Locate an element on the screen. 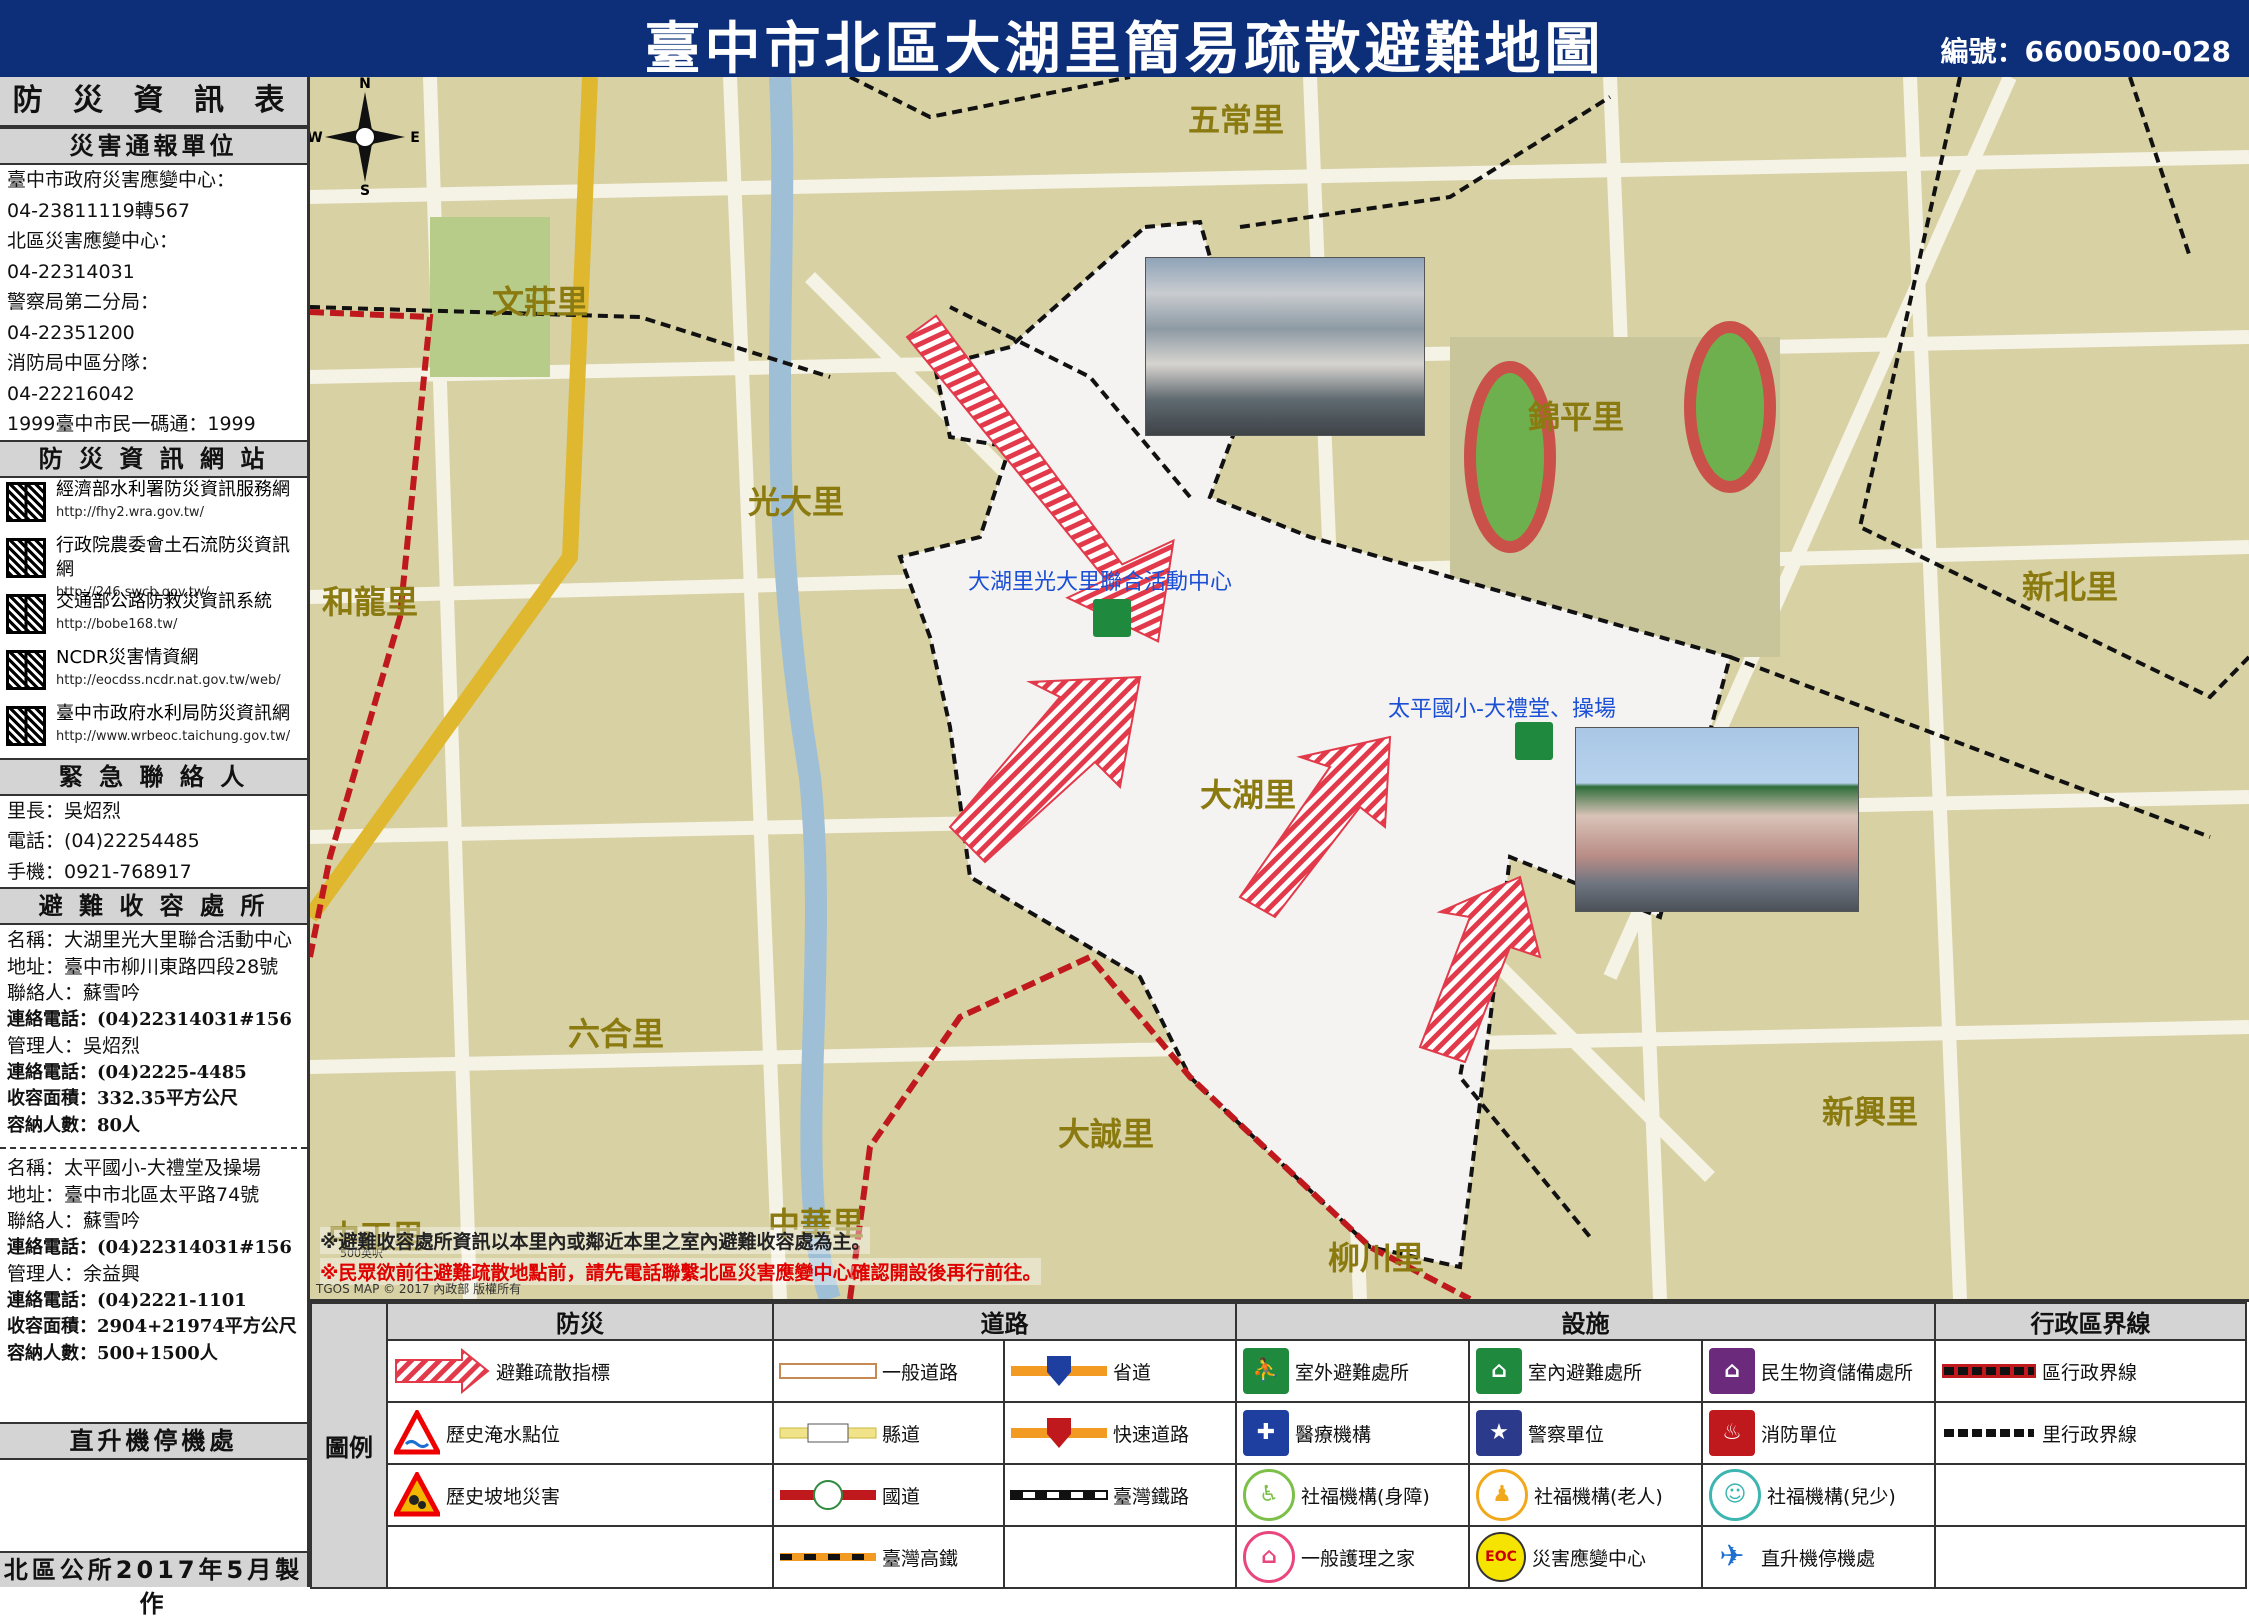 This screenshot has height=1621, width=2249. river is located at coordinates (805, 688).